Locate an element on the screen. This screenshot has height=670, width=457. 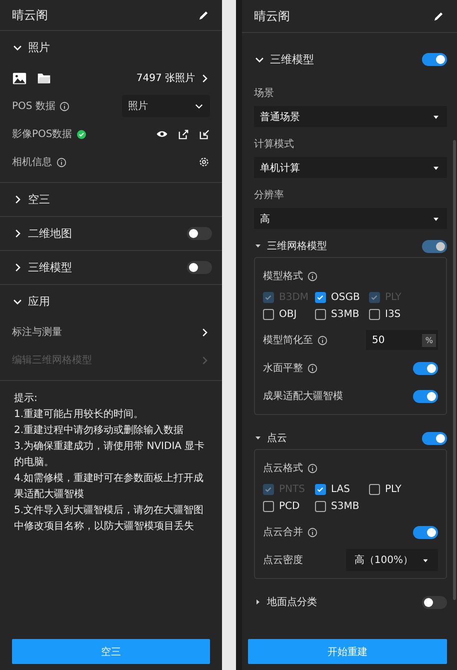
checkbox-label: OBJ is located at coordinates (288, 314).